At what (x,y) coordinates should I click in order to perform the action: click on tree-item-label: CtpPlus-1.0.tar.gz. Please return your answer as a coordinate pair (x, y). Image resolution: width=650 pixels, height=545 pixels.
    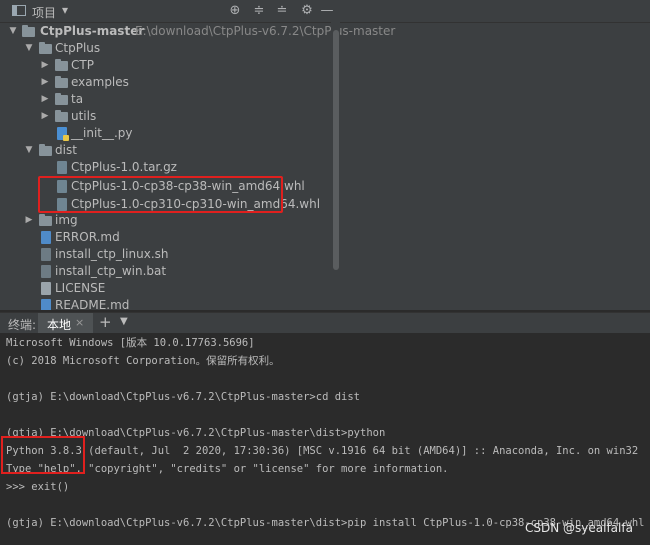
    Looking at the image, I should click on (124, 167).